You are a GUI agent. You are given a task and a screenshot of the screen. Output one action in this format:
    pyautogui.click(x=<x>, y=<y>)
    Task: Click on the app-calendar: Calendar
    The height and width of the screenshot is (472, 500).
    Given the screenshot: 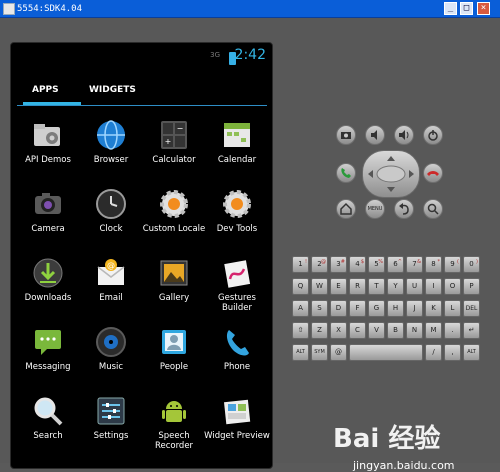 What is the action you would take?
    pyautogui.click(x=237, y=146)
    